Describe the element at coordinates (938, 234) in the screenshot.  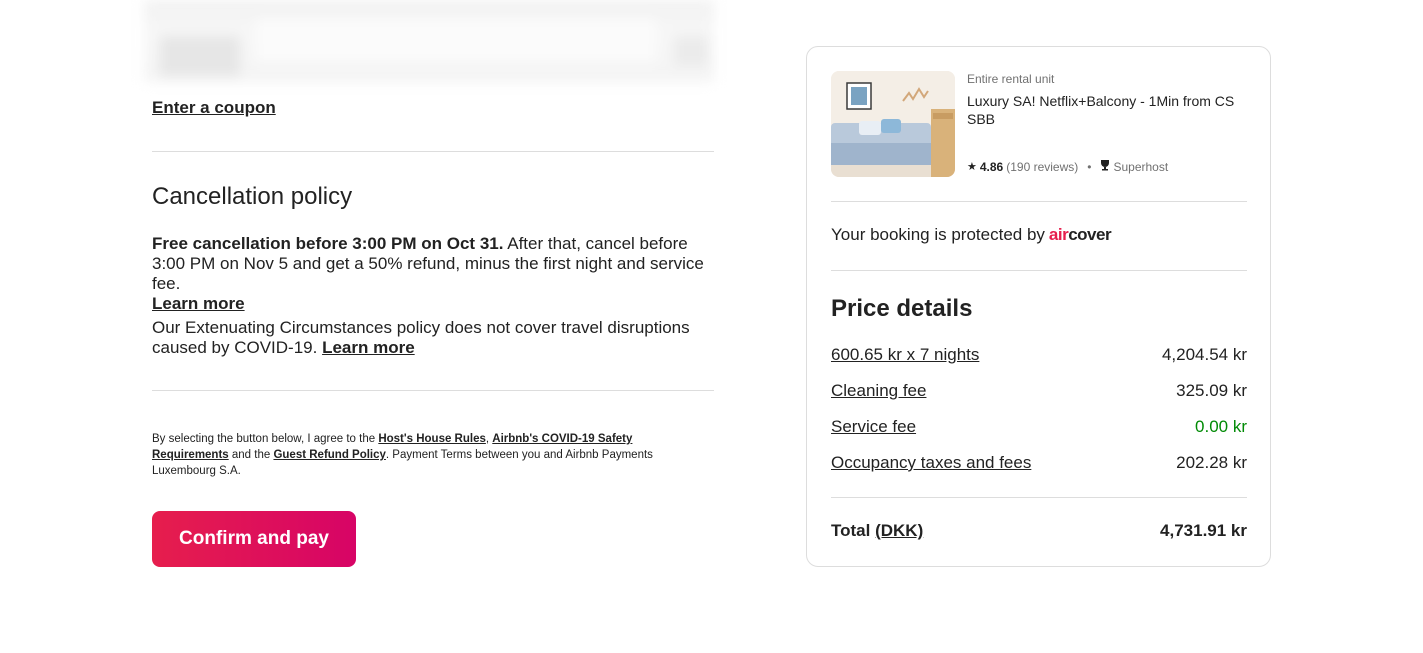
I see `protection-text: Your booking is protected by` at that location.